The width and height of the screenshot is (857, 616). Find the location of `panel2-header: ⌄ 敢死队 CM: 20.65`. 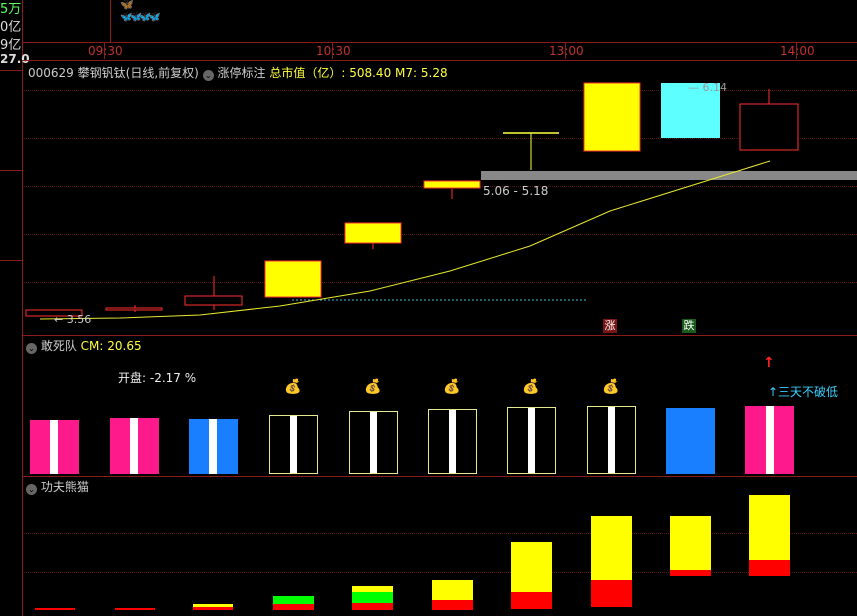

panel2-header: ⌄ 敢死队 CM: 20.65 is located at coordinates (84, 345).